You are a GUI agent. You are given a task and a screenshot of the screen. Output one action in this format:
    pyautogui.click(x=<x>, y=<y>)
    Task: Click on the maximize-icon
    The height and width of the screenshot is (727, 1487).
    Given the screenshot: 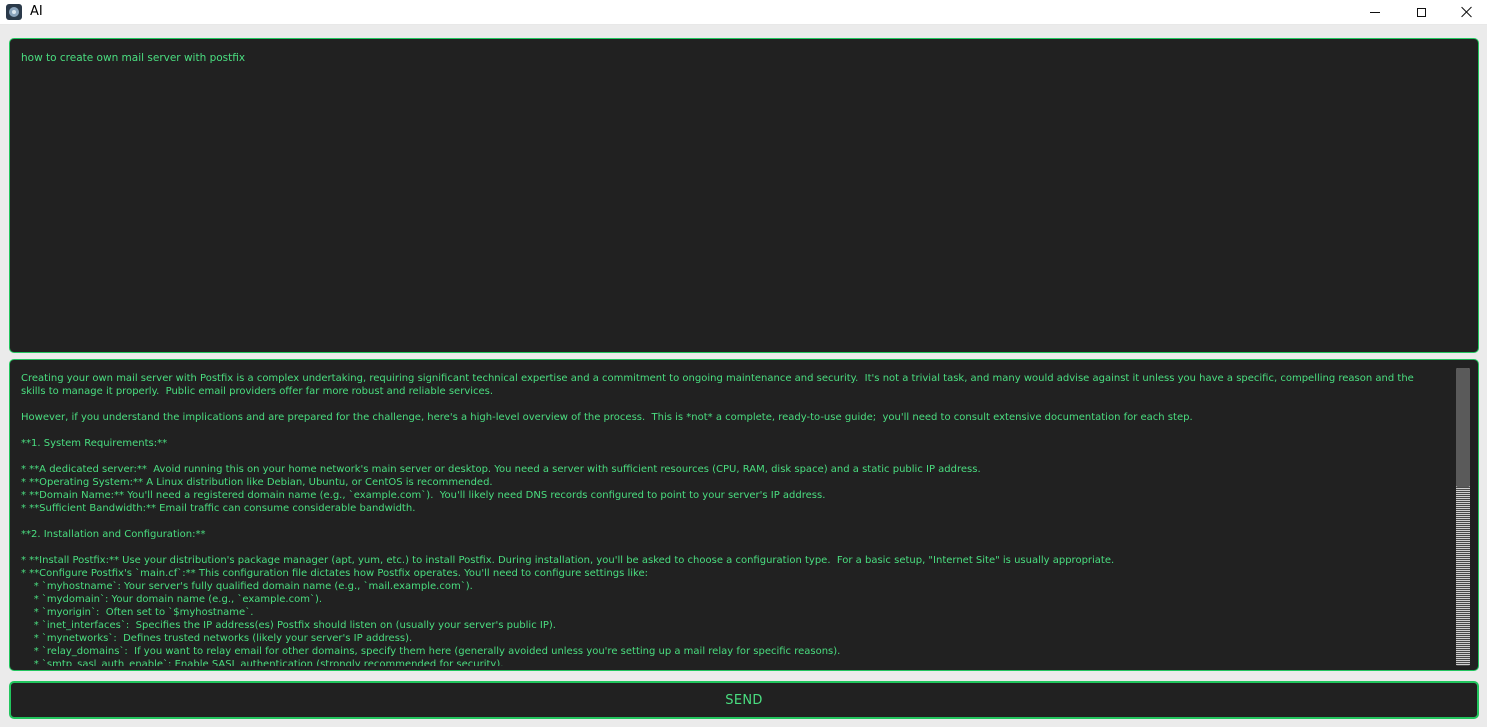 What is the action you would take?
    pyautogui.click(x=1421, y=12)
    